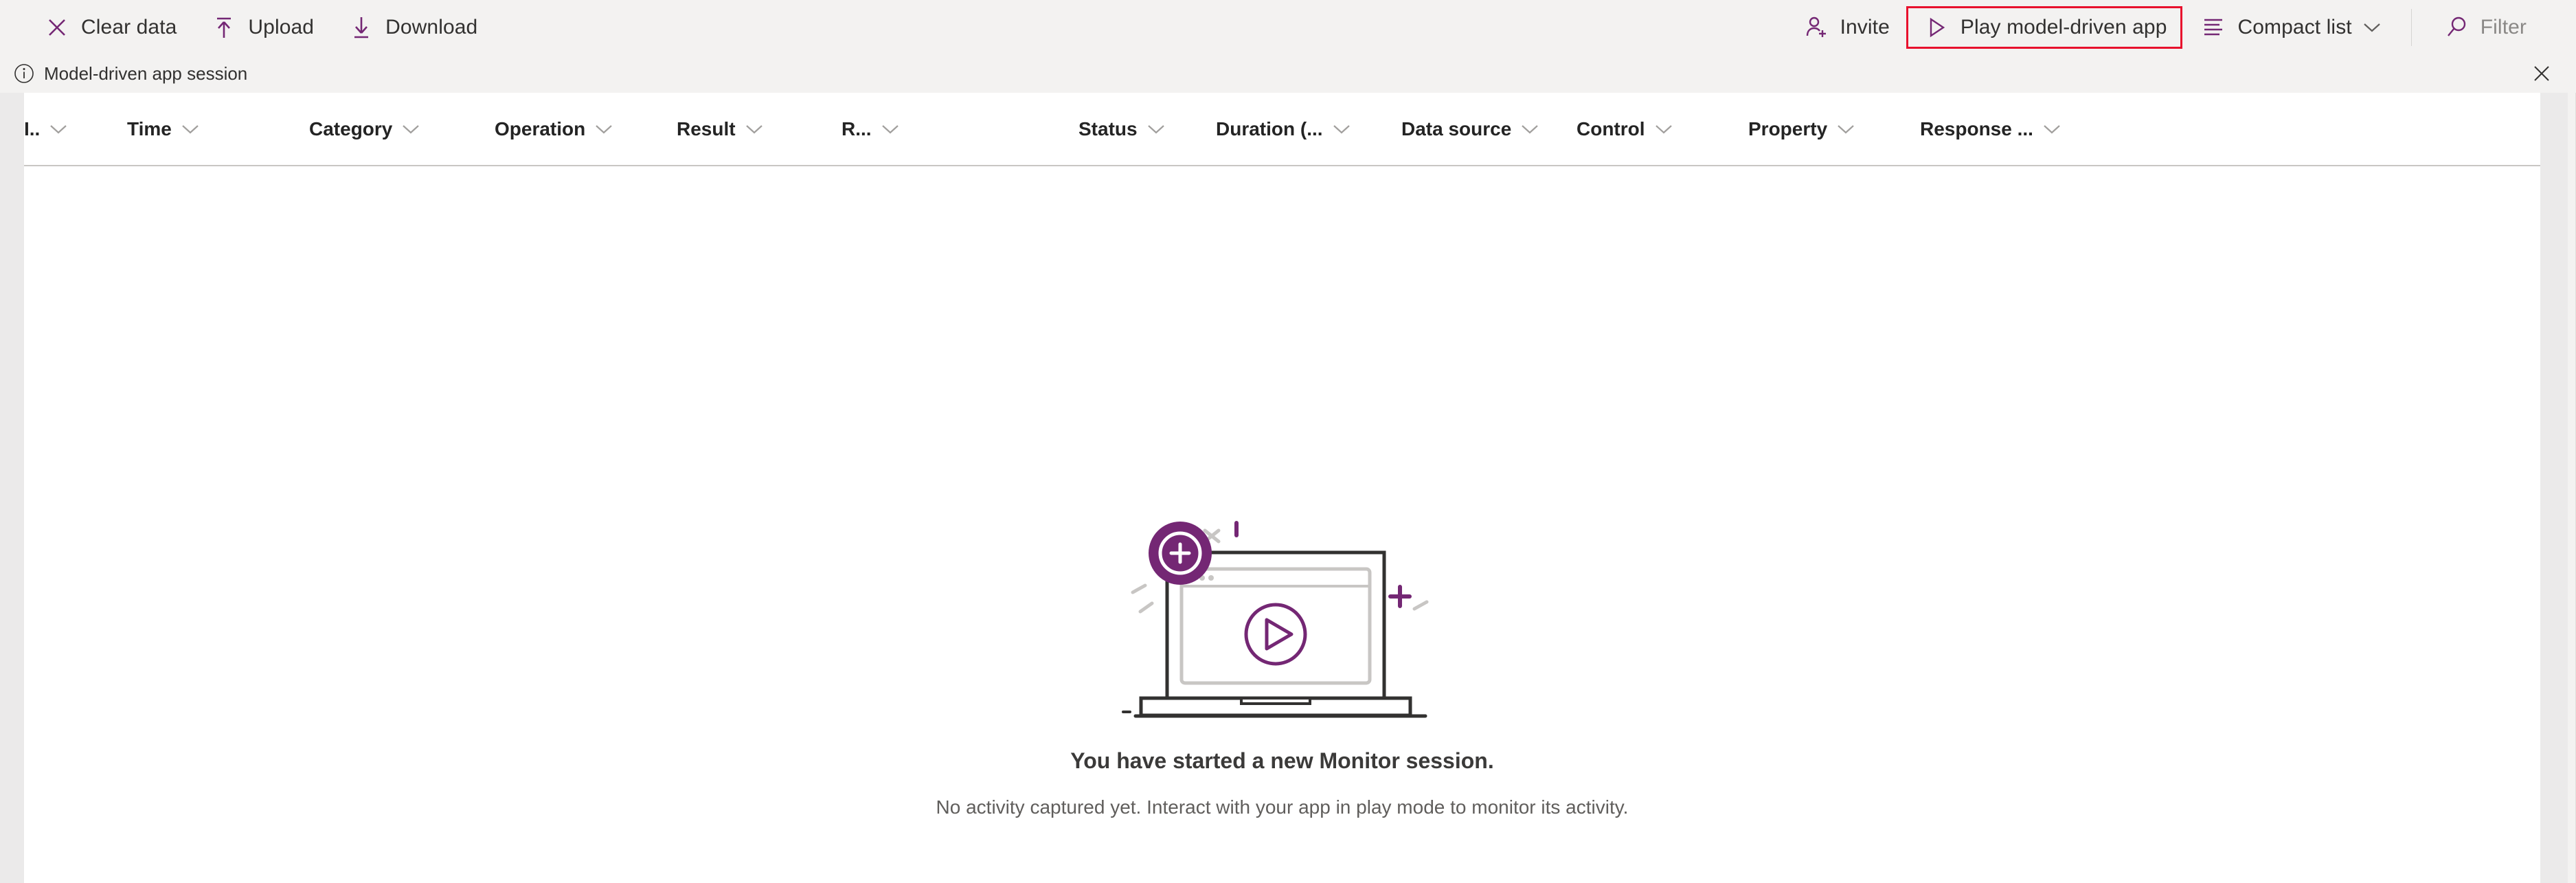 Image resolution: width=2576 pixels, height=883 pixels. I want to click on download-button: Download, so click(412, 27).